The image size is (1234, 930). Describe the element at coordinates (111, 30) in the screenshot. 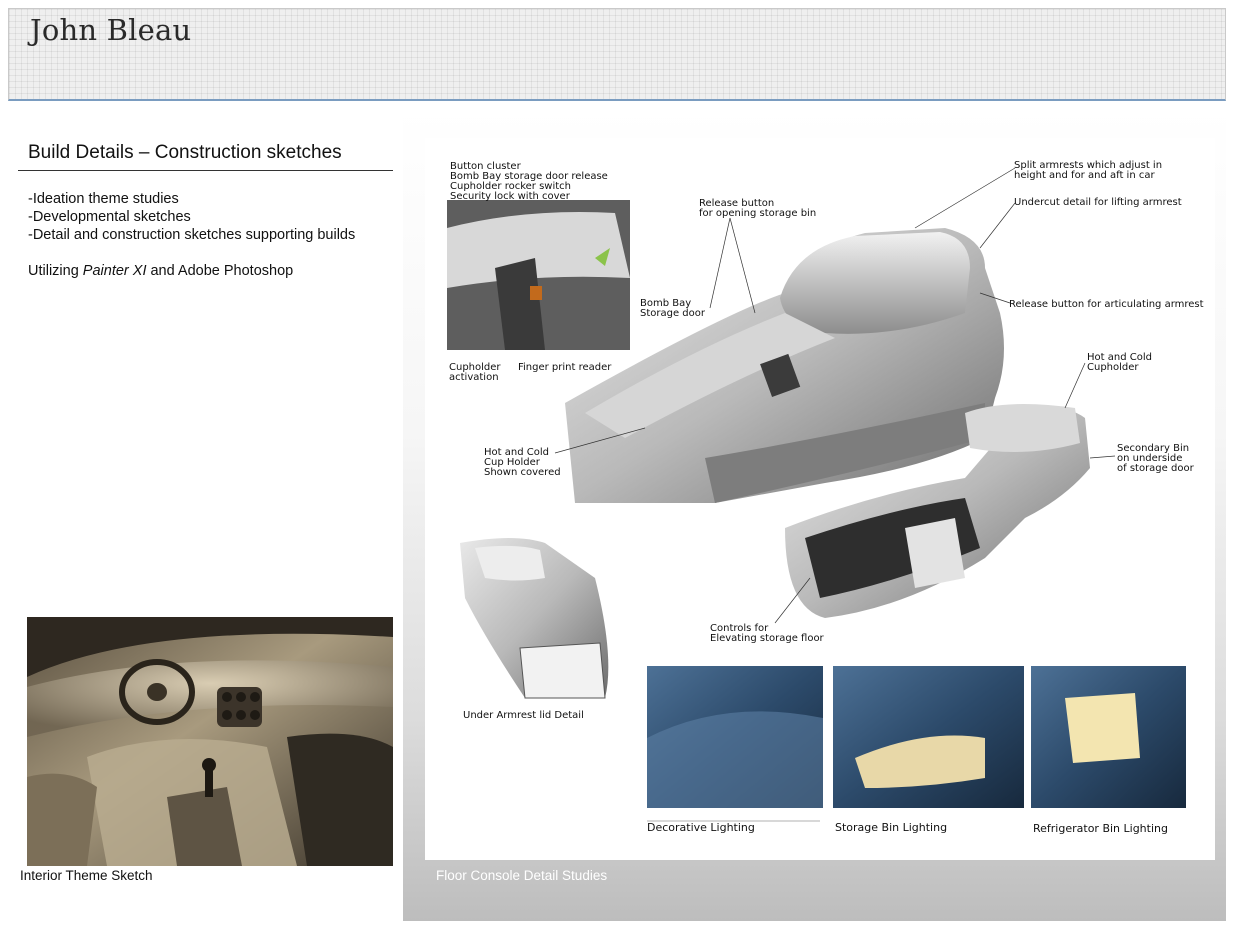

I see `page-title: John Bleau` at that location.